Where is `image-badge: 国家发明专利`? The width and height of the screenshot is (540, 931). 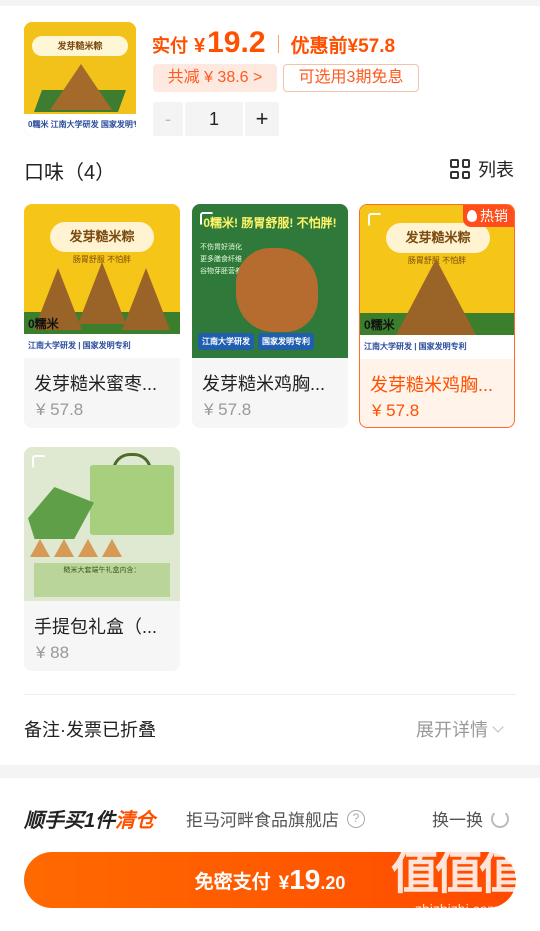 image-badge: 国家发明专利 is located at coordinates (286, 341).